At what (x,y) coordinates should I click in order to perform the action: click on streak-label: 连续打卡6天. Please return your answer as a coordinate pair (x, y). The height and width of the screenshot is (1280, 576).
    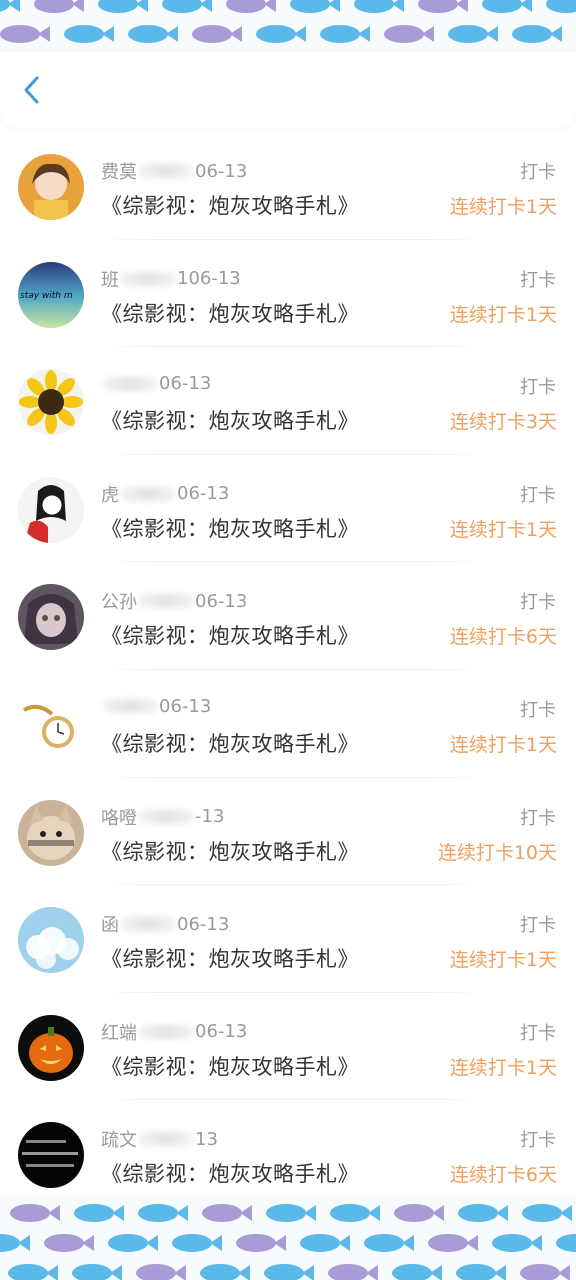
    Looking at the image, I should click on (503, 1175).